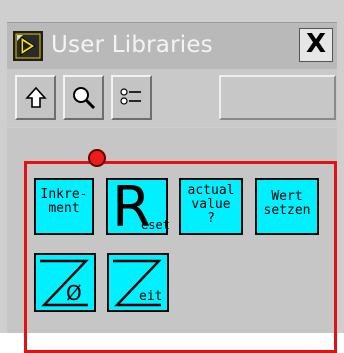 The image size is (344, 353). I want to click on zero-glyph-icon, so click(64, 283).